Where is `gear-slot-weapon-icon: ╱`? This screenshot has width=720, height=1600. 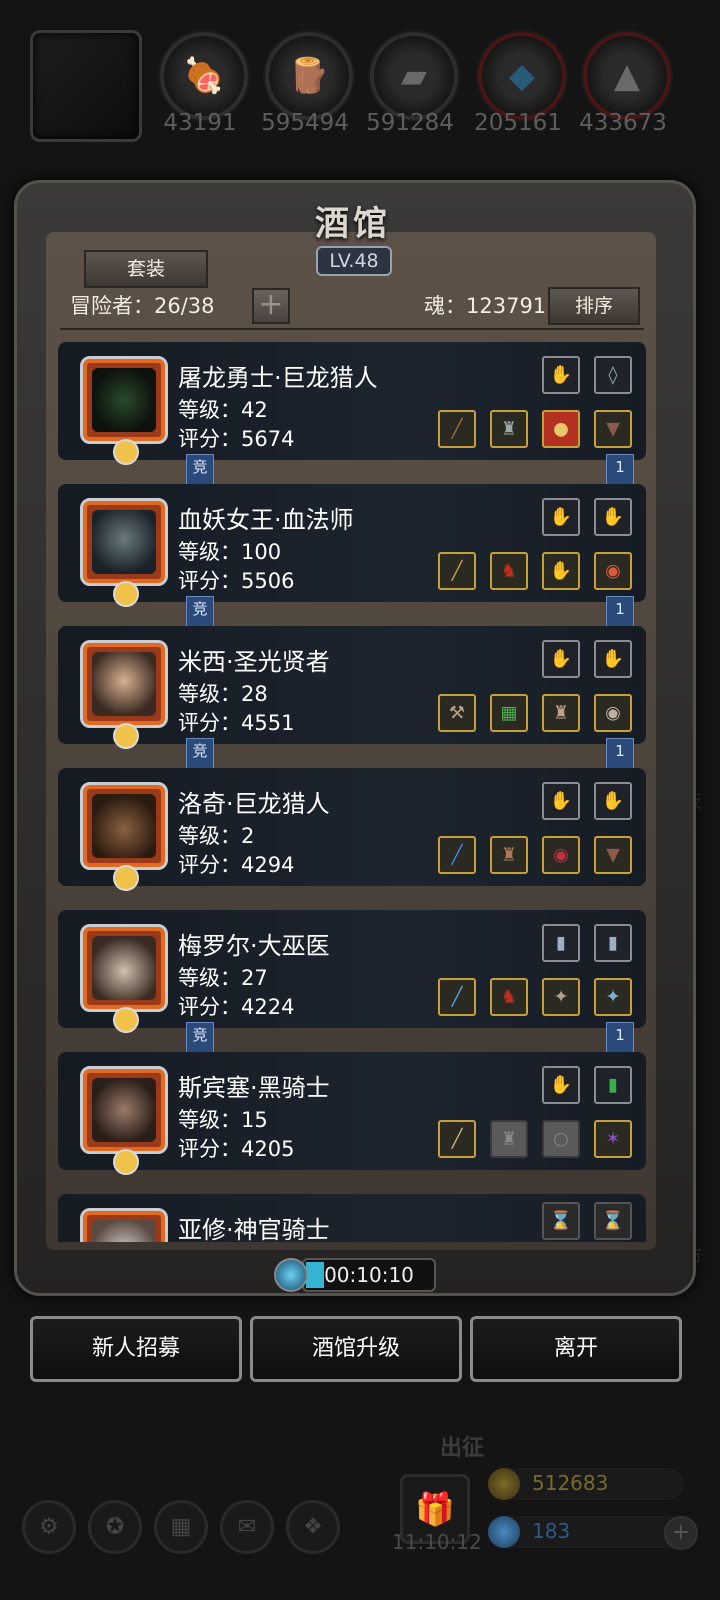
gear-slot-weapon-icon: ╱ is located at coordinates (457, 429).